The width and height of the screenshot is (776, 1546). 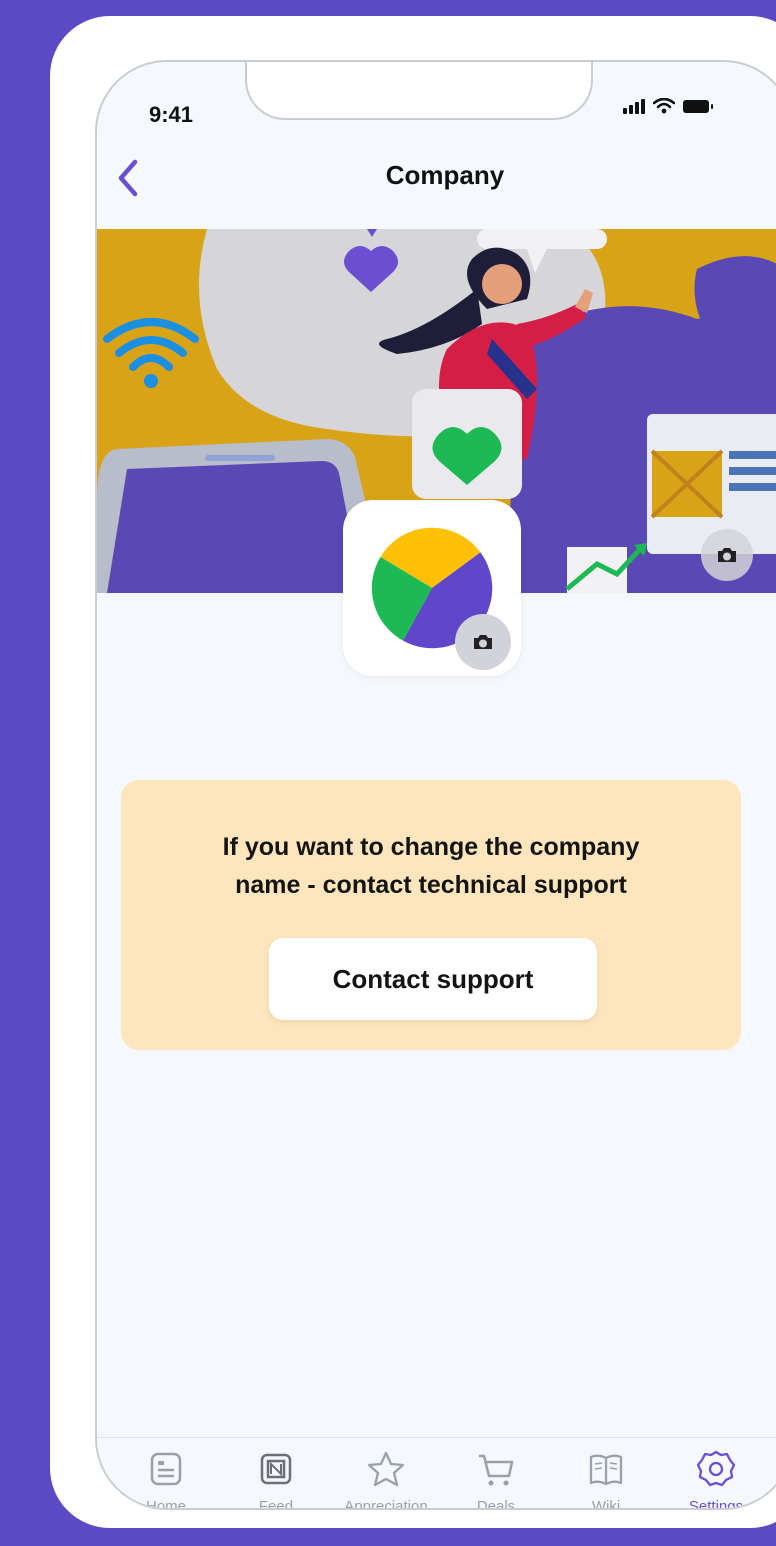 What do you see at coordinates (386, 1469) in the screenshot?
I see `star-icon` at bounding box center [386, 1469].